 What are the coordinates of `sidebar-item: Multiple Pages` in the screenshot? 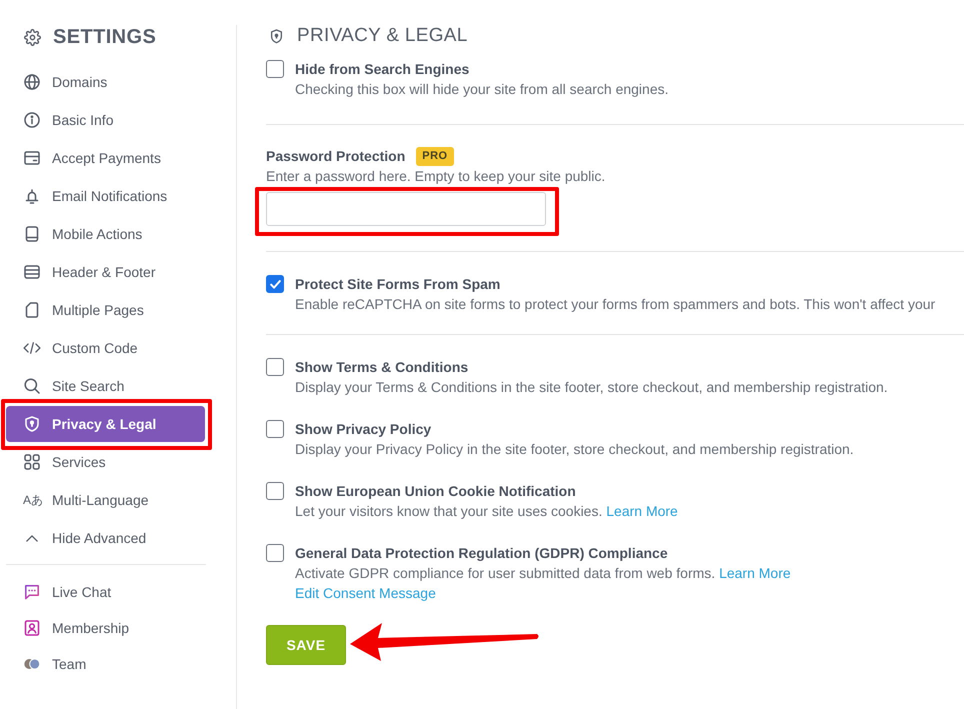 It's located at (105, 310).